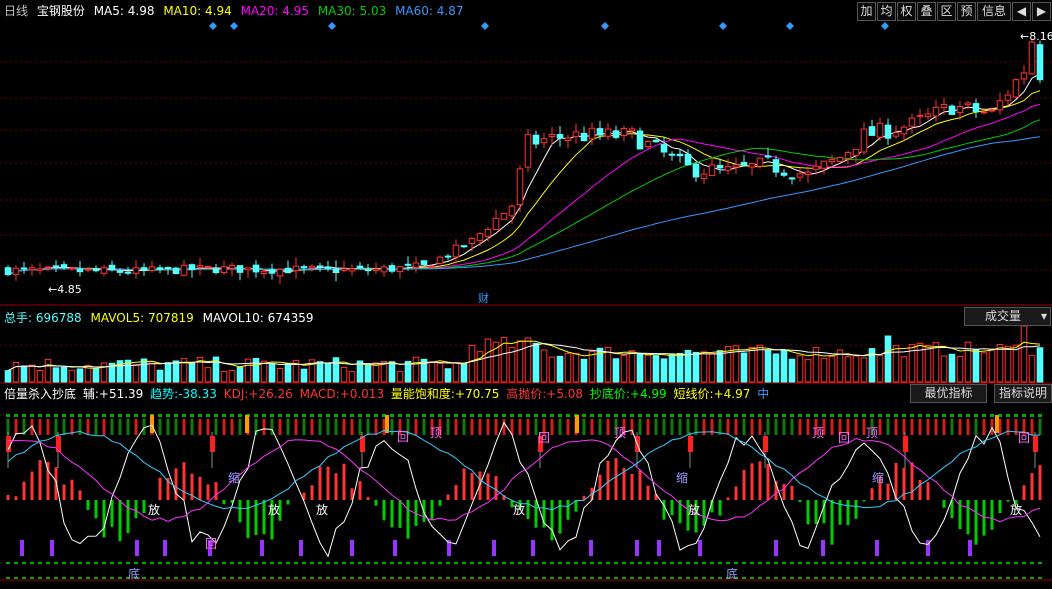  Describe the element at coordinates (818, 433) in the screenshot. I see `indicator-mark: 顶` at that location.